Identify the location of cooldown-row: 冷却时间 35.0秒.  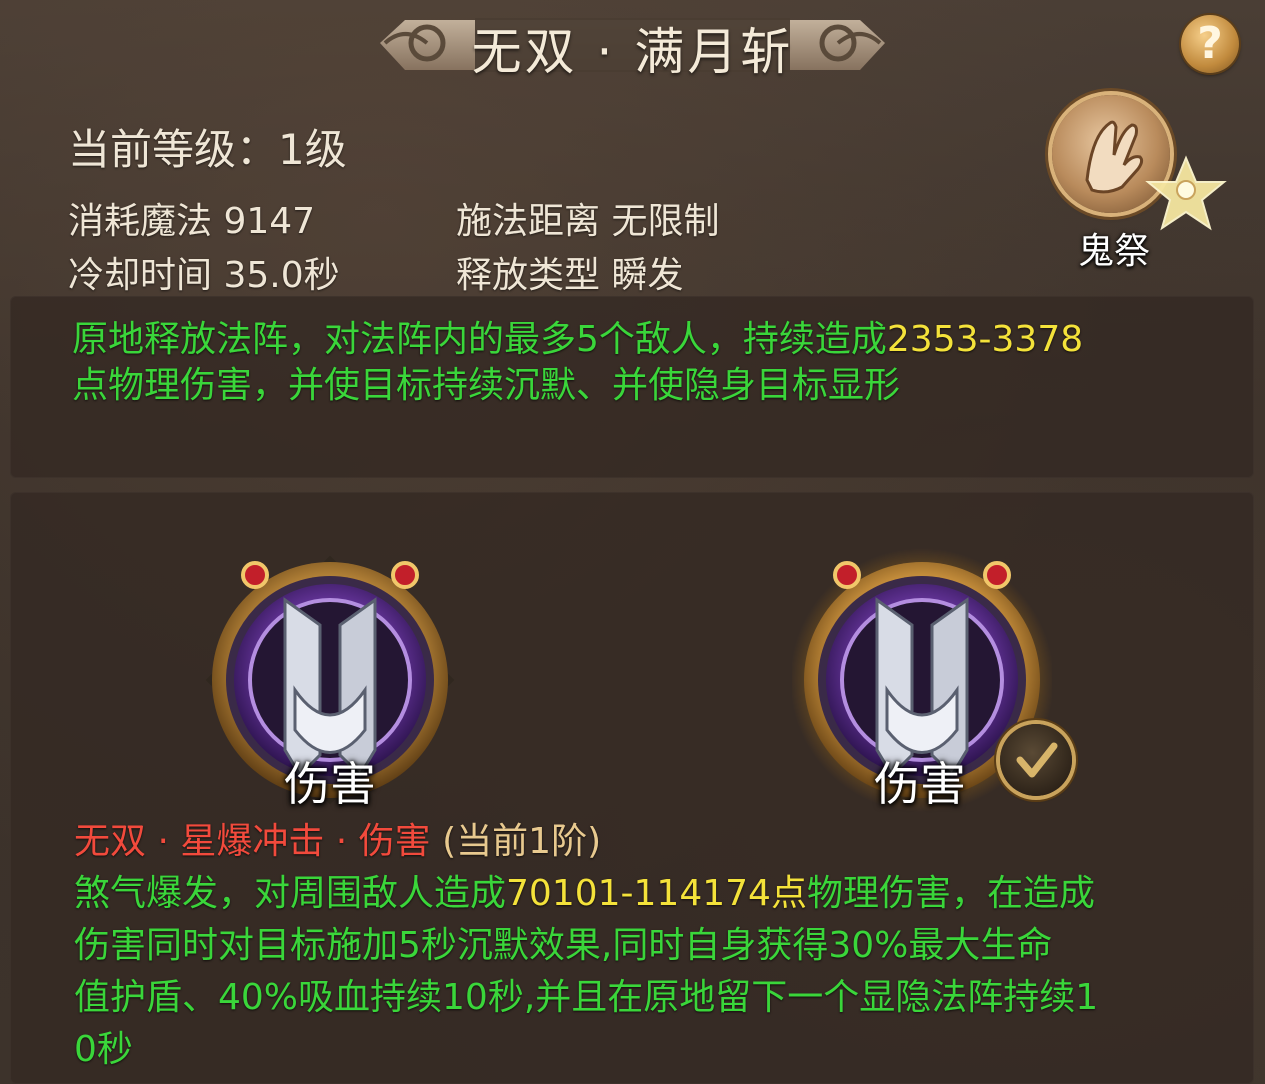
(204, 272).